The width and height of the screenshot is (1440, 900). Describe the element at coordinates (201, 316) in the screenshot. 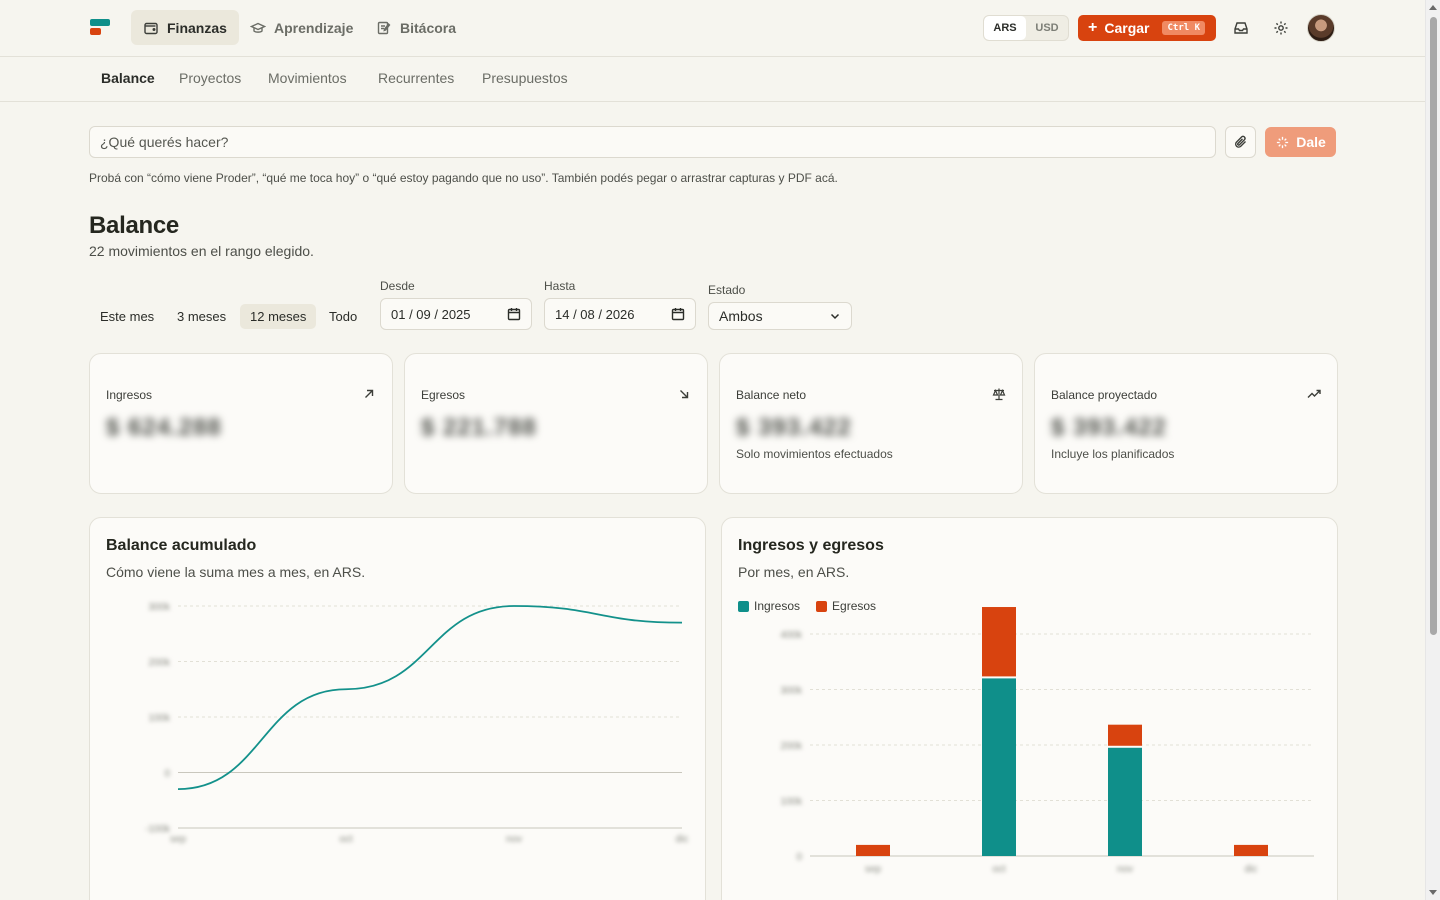

I see `range-3-meses: 3 meses` at that location.